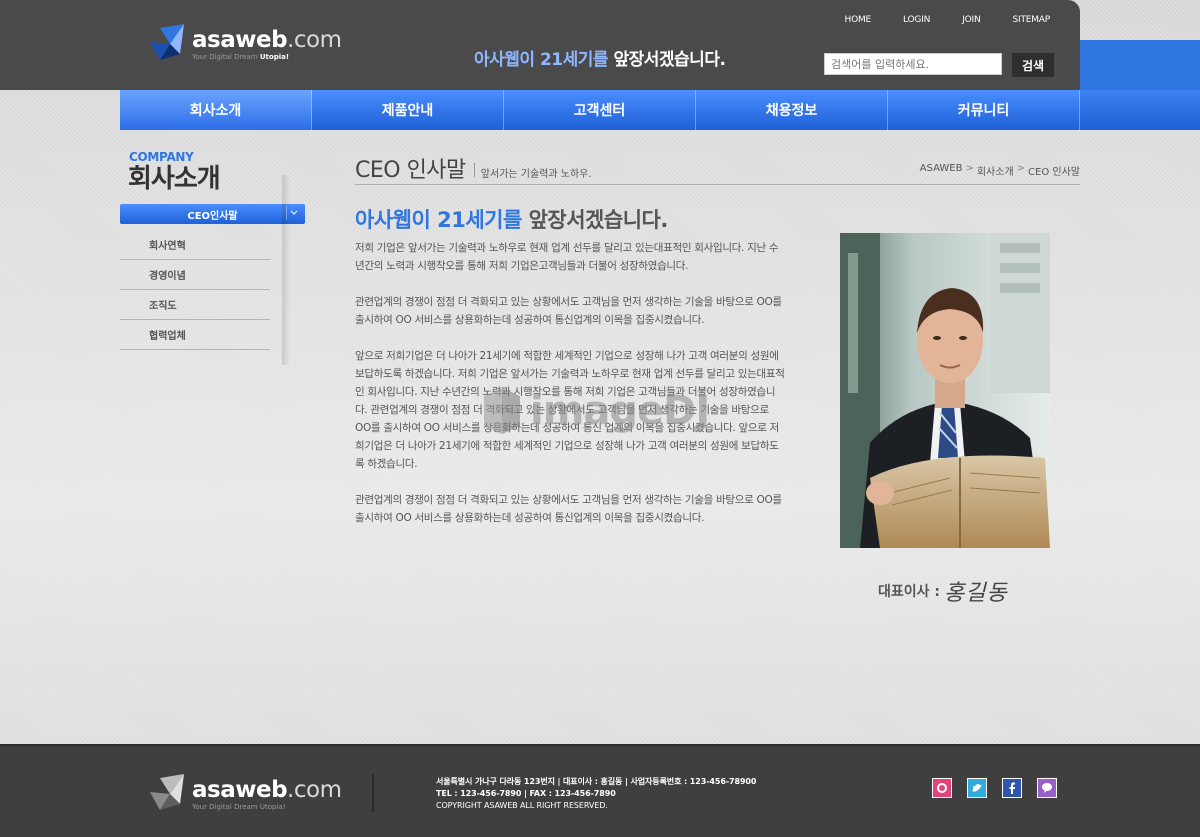  I want to click on footer-logo-tagline-bold: Utopia!, so click(272, 806).